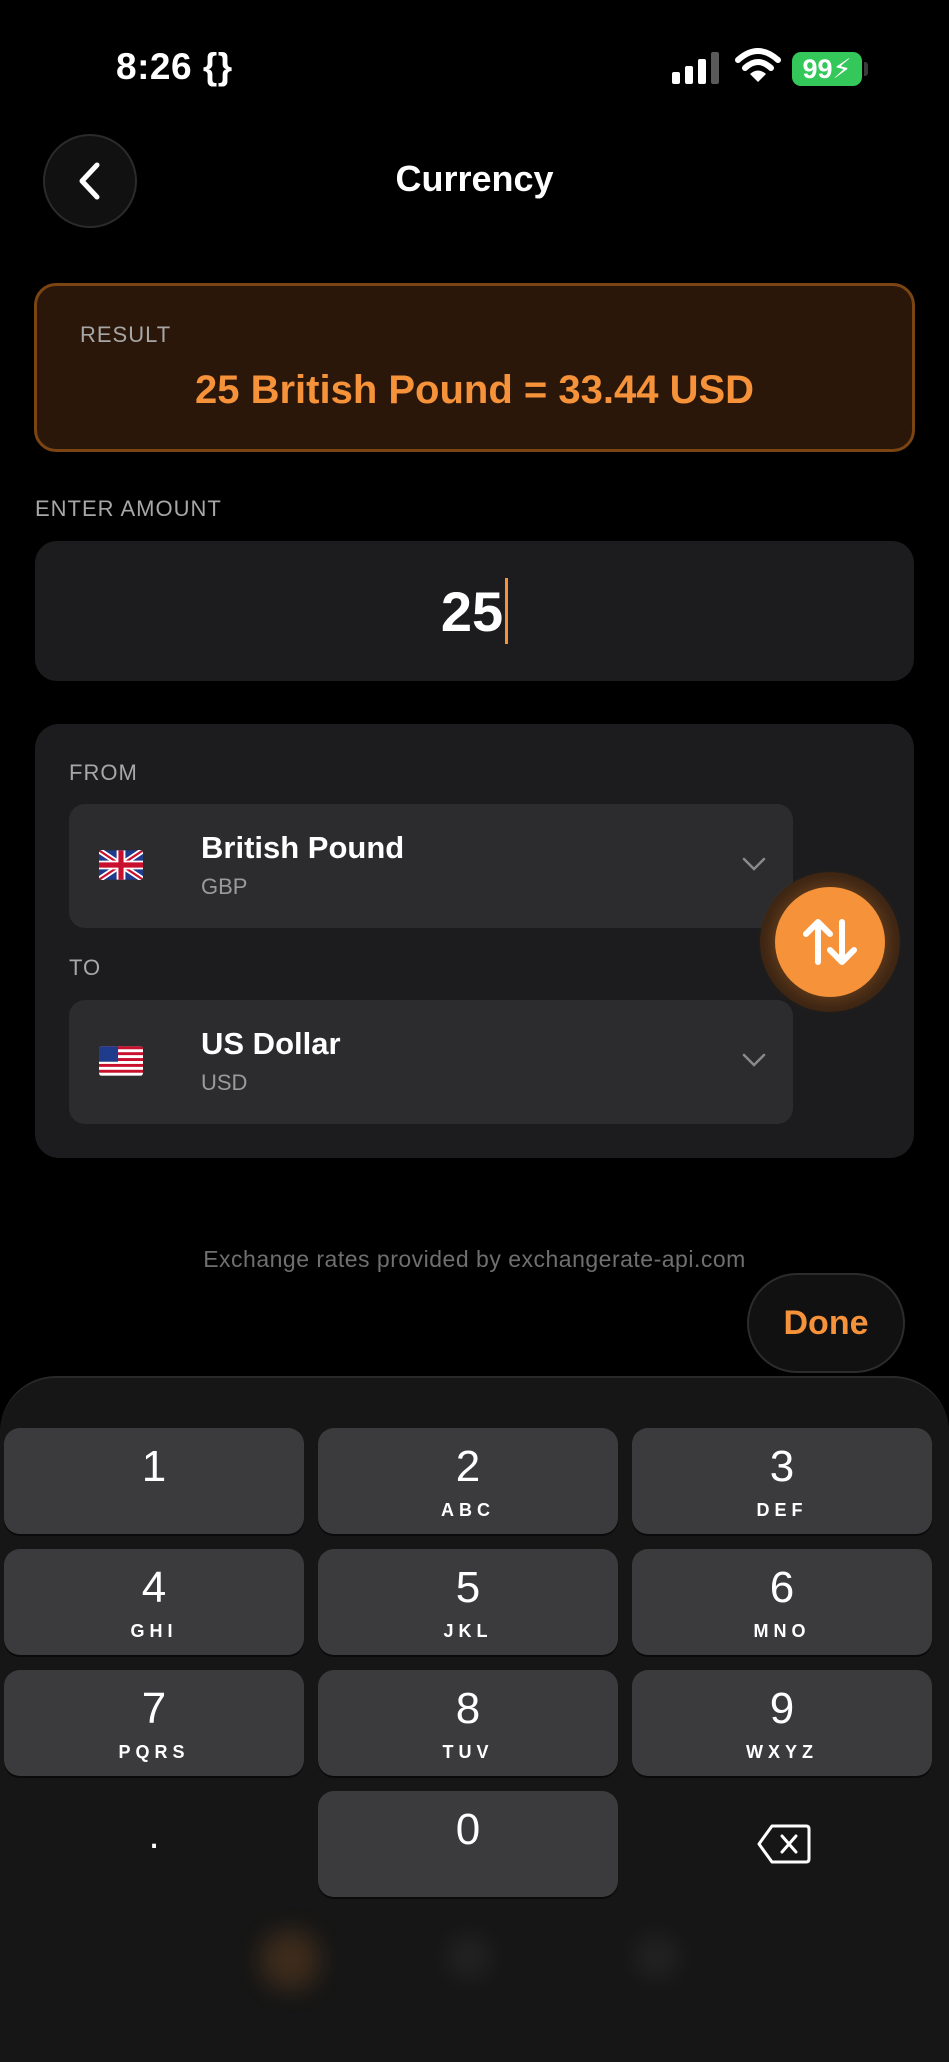 The height and width of the screenshot is (2062, 949). I want to click on swap-arrows-icon, so click(830, 942).